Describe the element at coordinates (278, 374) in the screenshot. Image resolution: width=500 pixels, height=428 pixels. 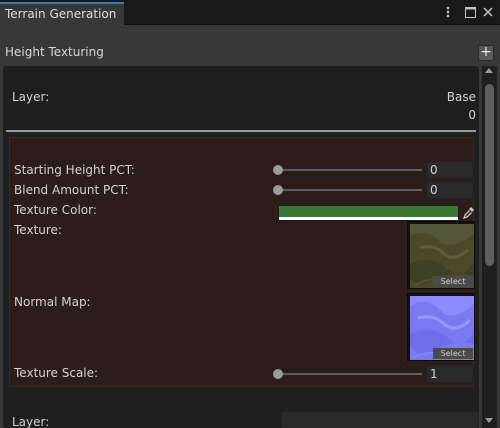
I see `texture-scale-slider-handle` at that location.